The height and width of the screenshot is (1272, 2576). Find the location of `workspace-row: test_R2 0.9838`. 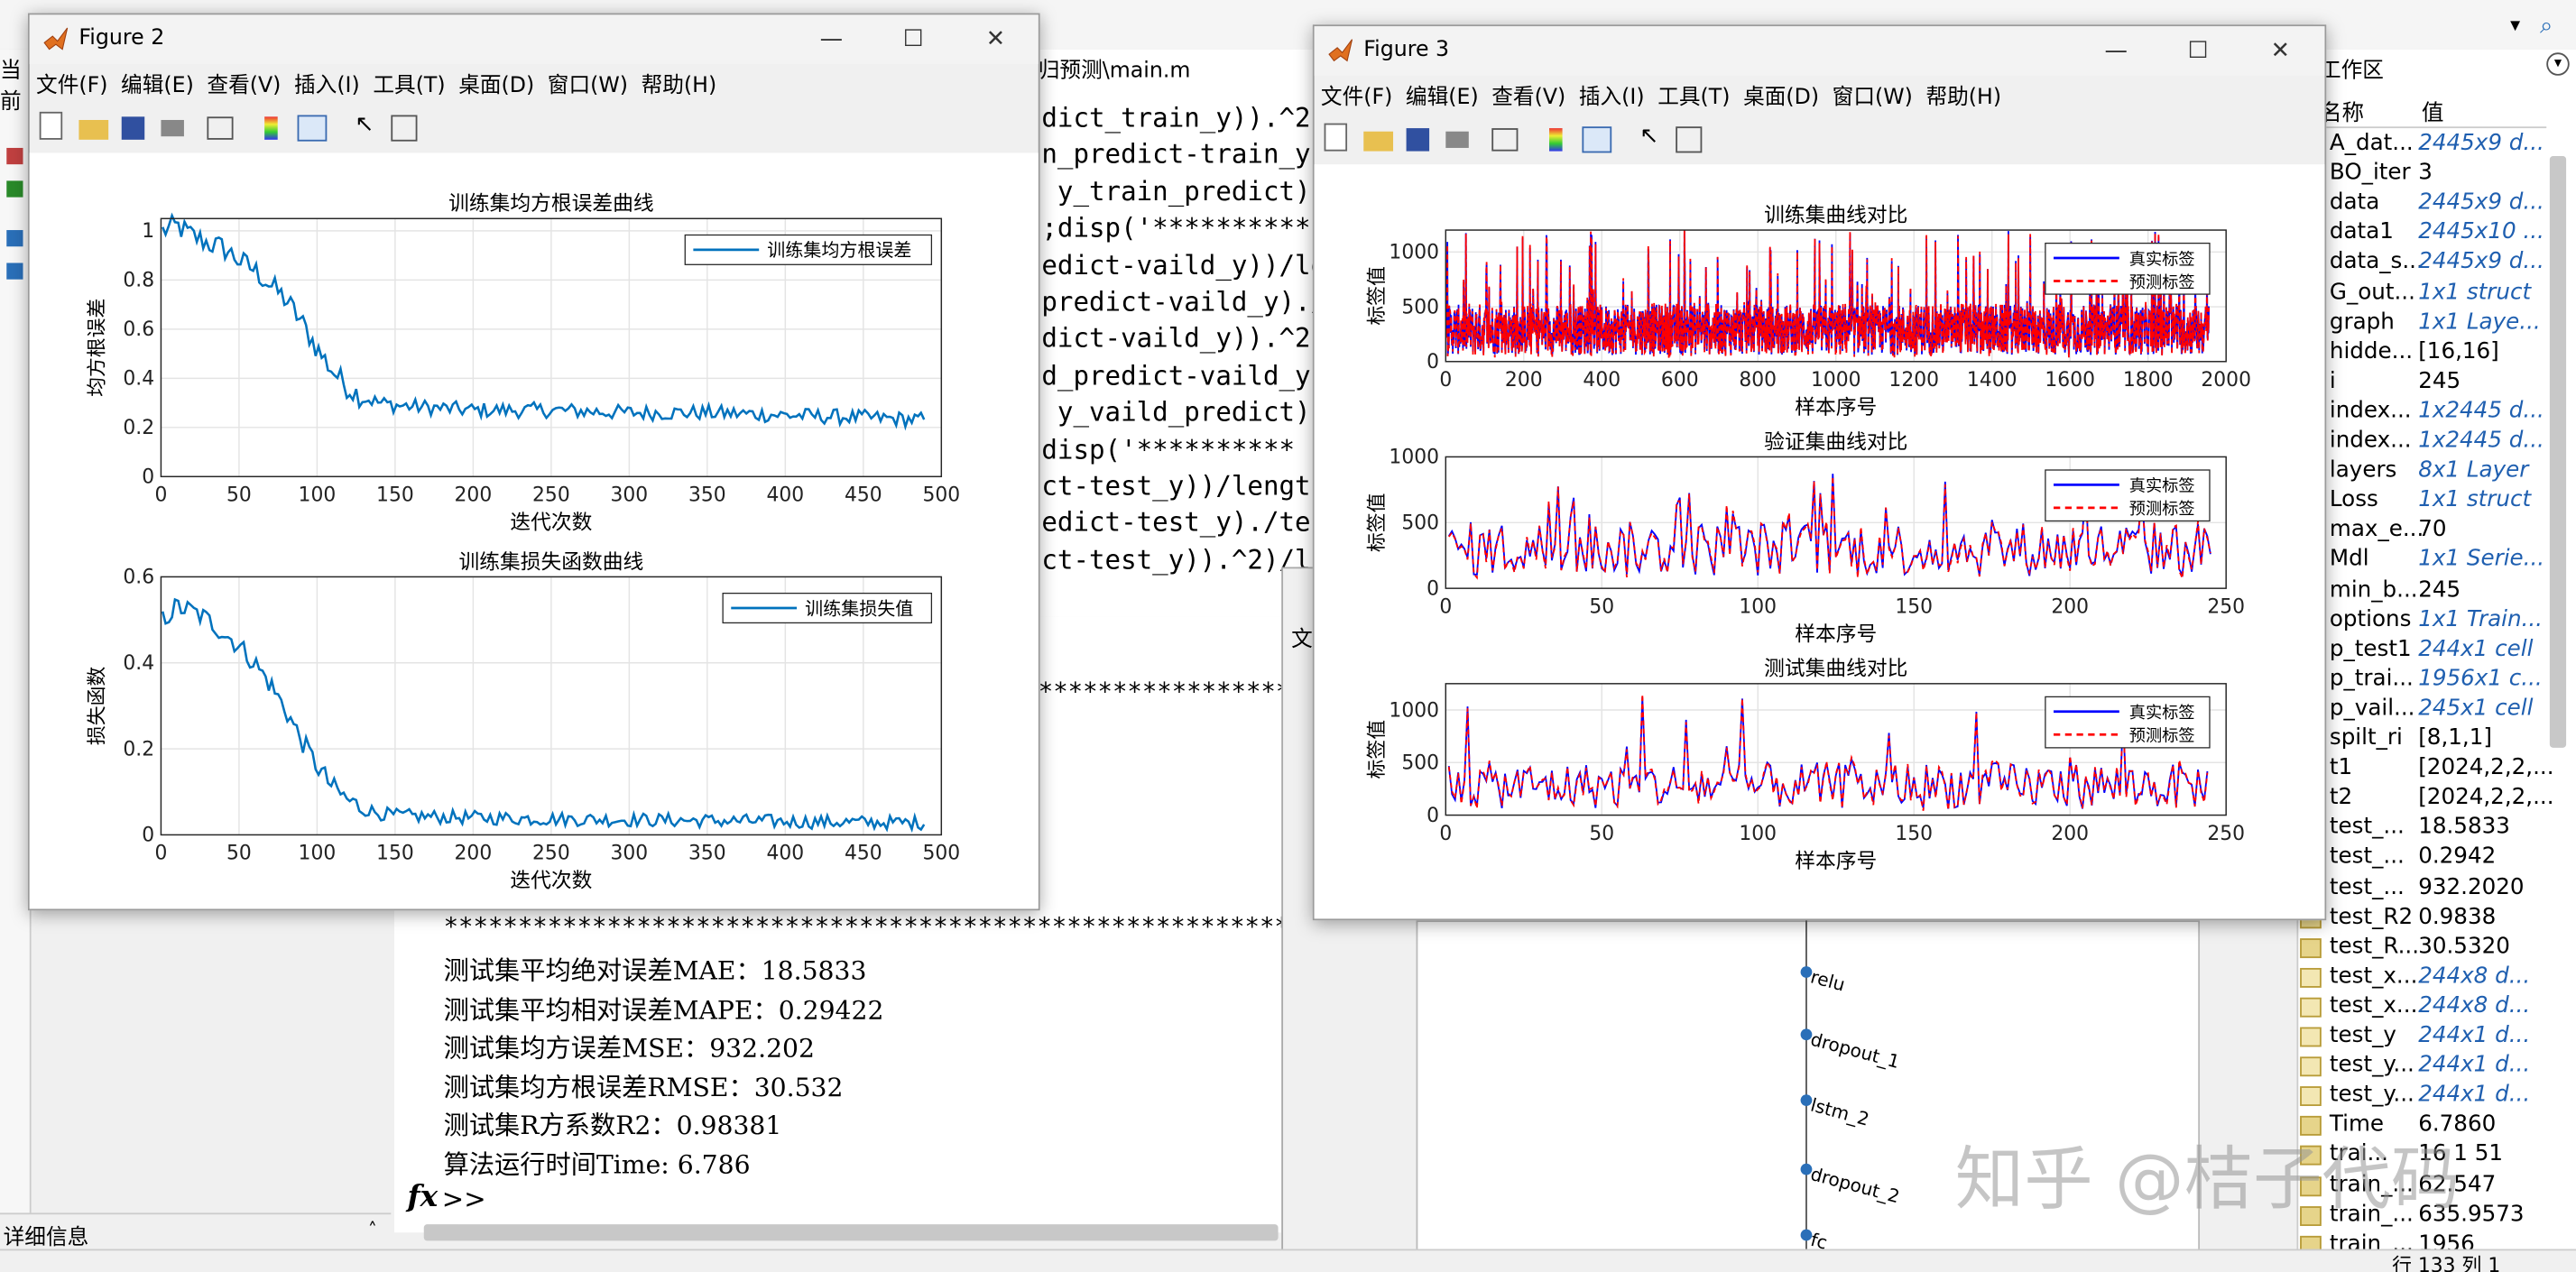

workspace-row: test_R2 0.9838 is located at coordinates (2436, 918).